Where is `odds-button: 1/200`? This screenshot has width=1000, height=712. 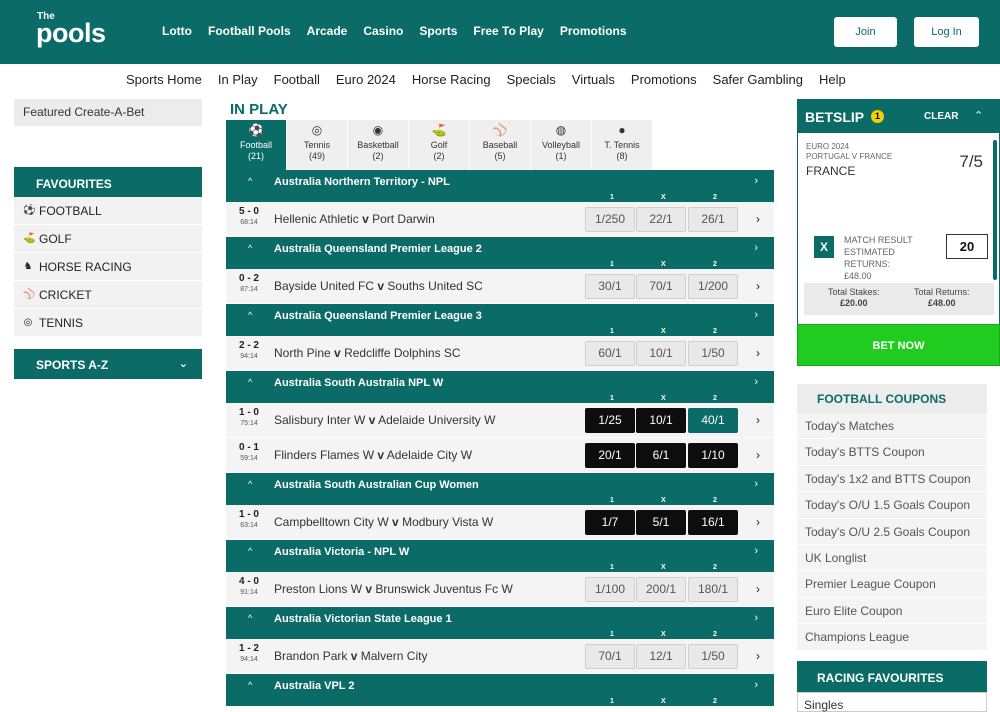
odds-button: 1/200 is located at coordinates (713, 286).